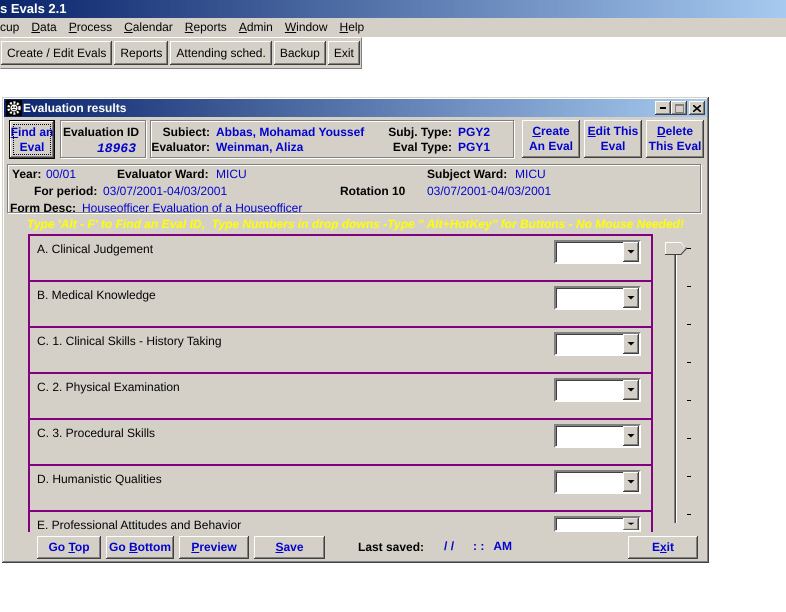 The width and height of the screenshot is (786, 612). Describe the element at coordinates (214, 547) in the screenshot. I see `footer-button: Preview` at that location.